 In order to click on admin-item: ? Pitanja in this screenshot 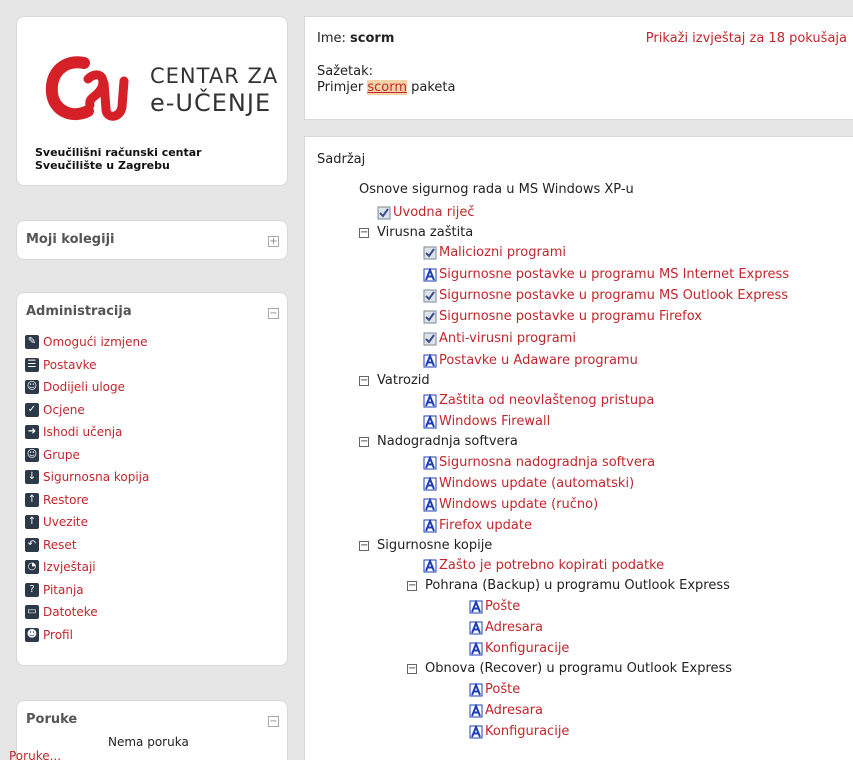, I will do `click(87, 590)`.